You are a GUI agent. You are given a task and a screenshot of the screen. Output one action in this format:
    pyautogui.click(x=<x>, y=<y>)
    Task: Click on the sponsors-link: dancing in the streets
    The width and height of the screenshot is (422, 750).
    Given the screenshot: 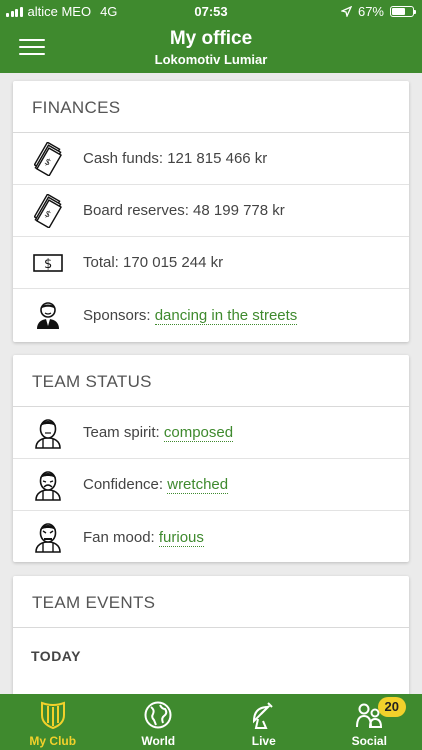 What is the action you would take?
    pyautogui.click(x=226, y=315)
    